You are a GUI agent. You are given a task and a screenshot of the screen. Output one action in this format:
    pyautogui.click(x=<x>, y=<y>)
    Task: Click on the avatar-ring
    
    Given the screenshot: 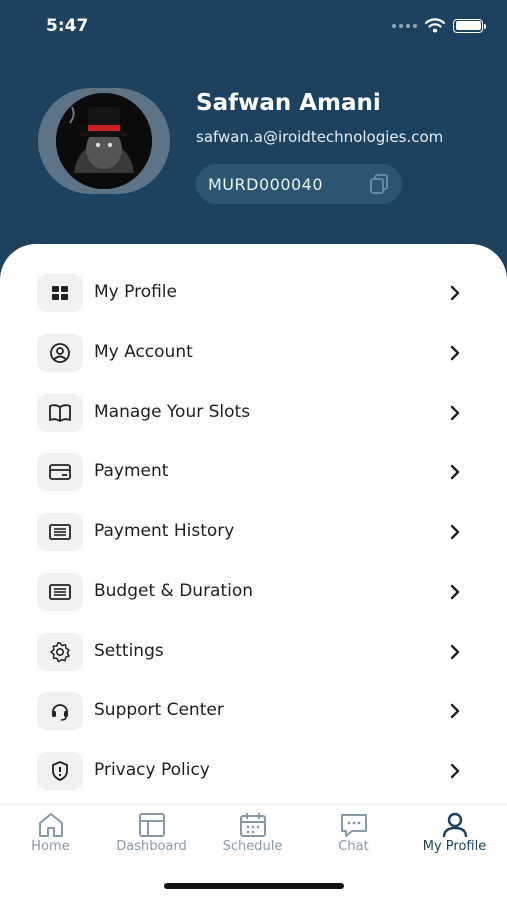 What is the action you would take?
    pyautogui.click(x=104, y=141)
    